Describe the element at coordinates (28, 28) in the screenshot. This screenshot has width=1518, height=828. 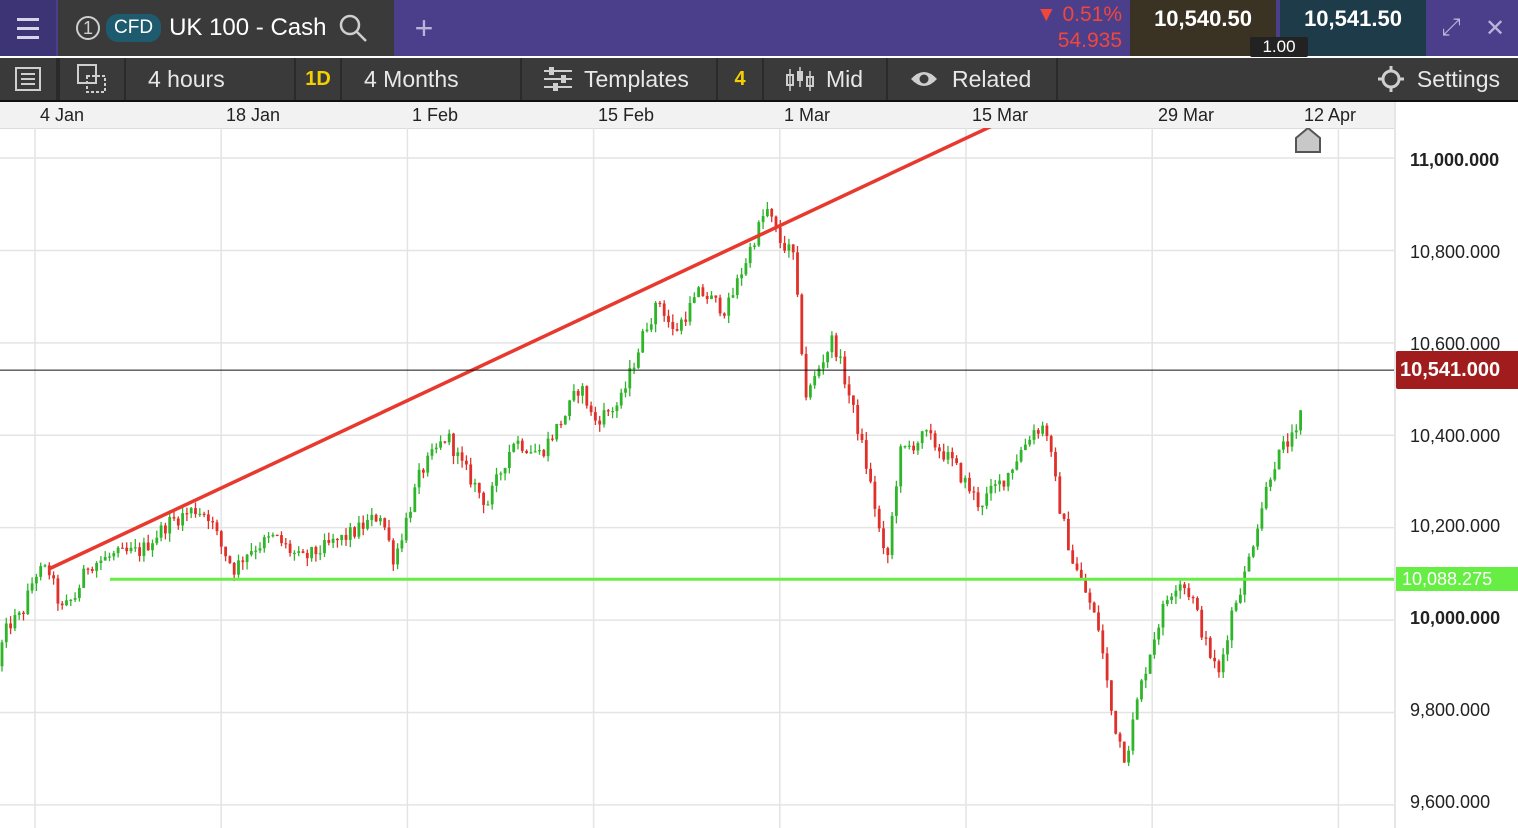
I see `main-menu-button` at that location.